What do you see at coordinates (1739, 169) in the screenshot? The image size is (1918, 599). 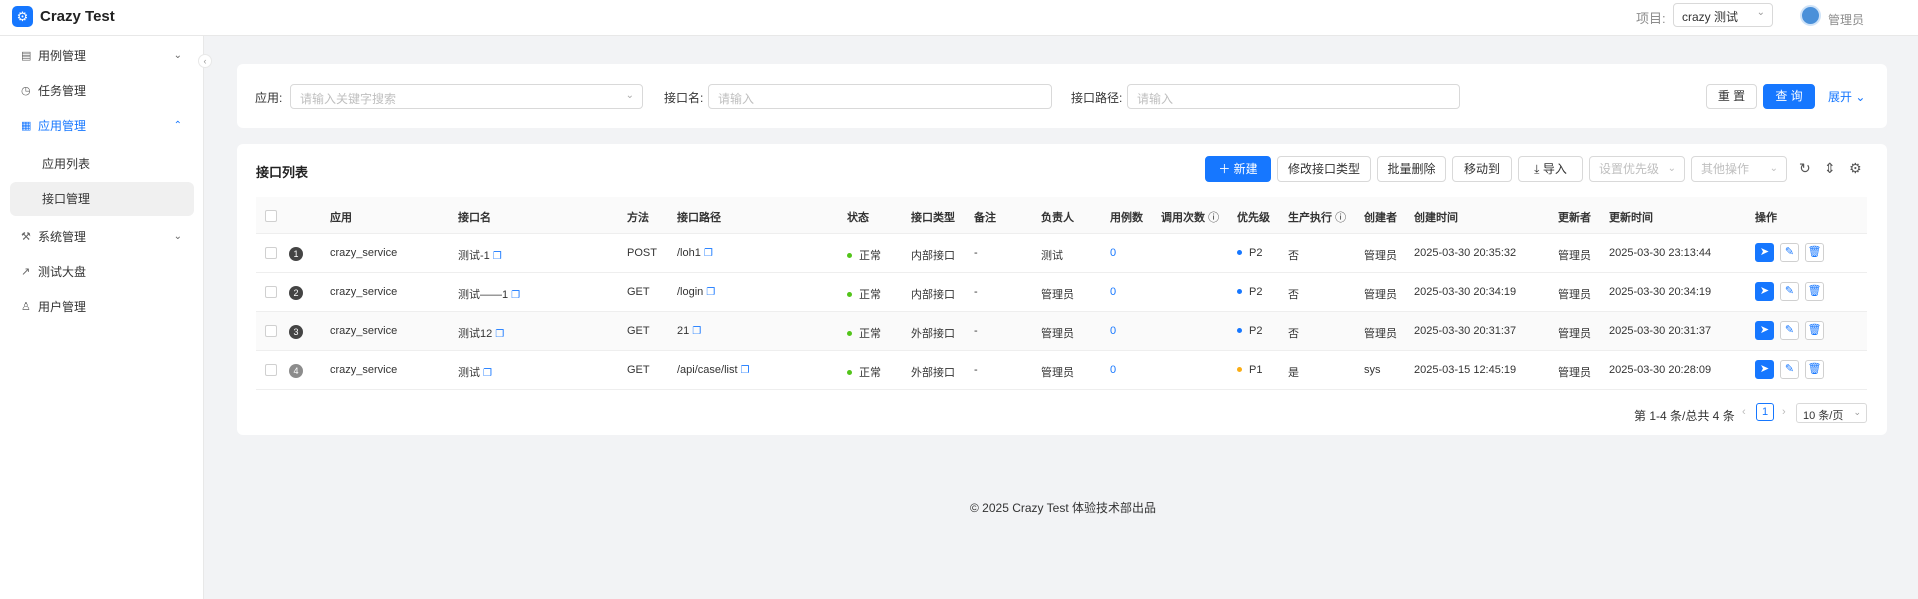 I see `other-actions-select: 其他操作 ⌄` at bounding box center [1739, 169].